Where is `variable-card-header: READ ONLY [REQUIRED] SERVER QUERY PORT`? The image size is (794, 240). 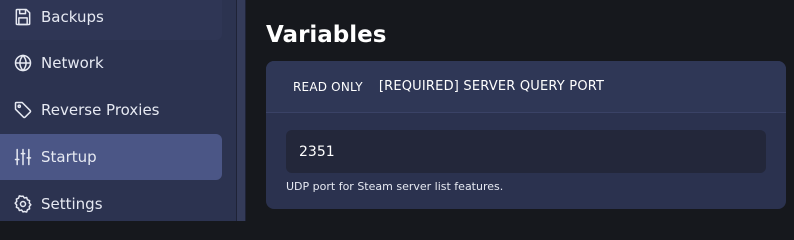
variable-card-header: READ ONLY [REQUIRED] SERVER QUERY PORT is located at coordinates (526, 87).